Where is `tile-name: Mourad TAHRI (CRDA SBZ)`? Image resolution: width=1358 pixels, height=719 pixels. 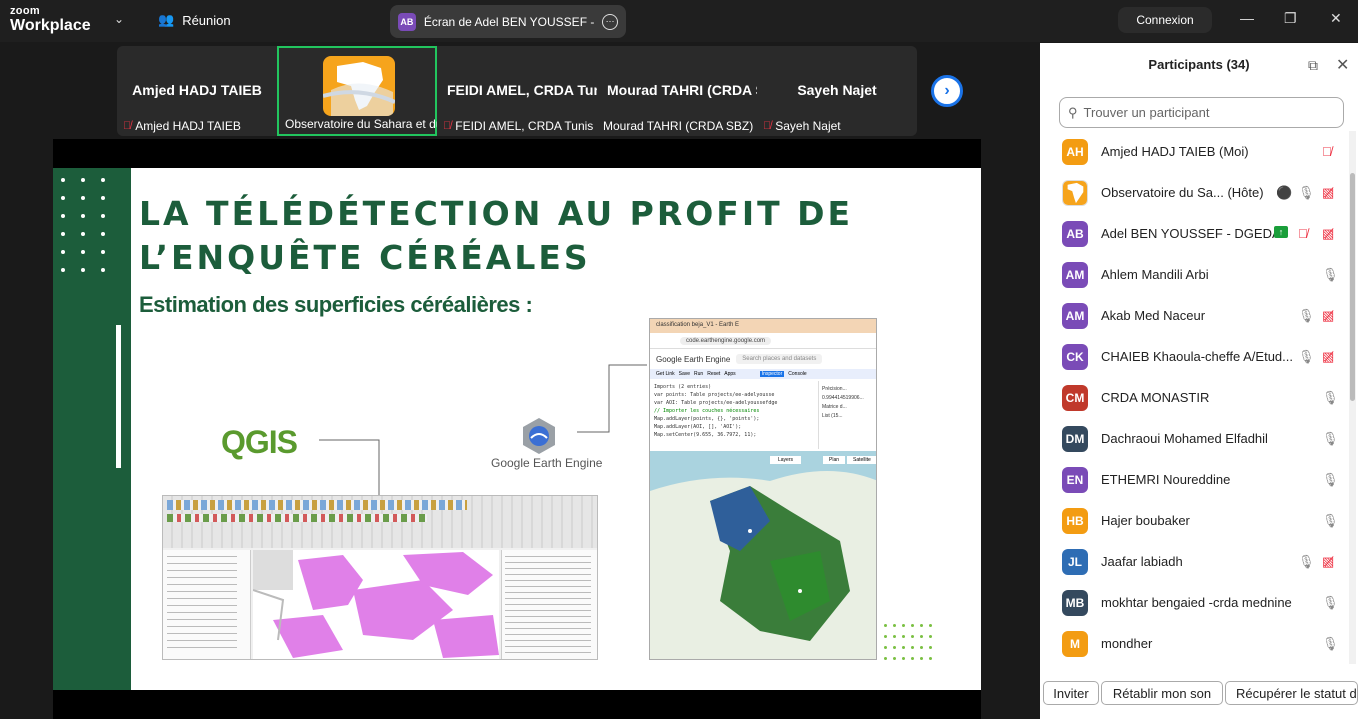
tile-name: Mourad TAHRI (CRDA SBZ) is located at coordinates (678, 126).